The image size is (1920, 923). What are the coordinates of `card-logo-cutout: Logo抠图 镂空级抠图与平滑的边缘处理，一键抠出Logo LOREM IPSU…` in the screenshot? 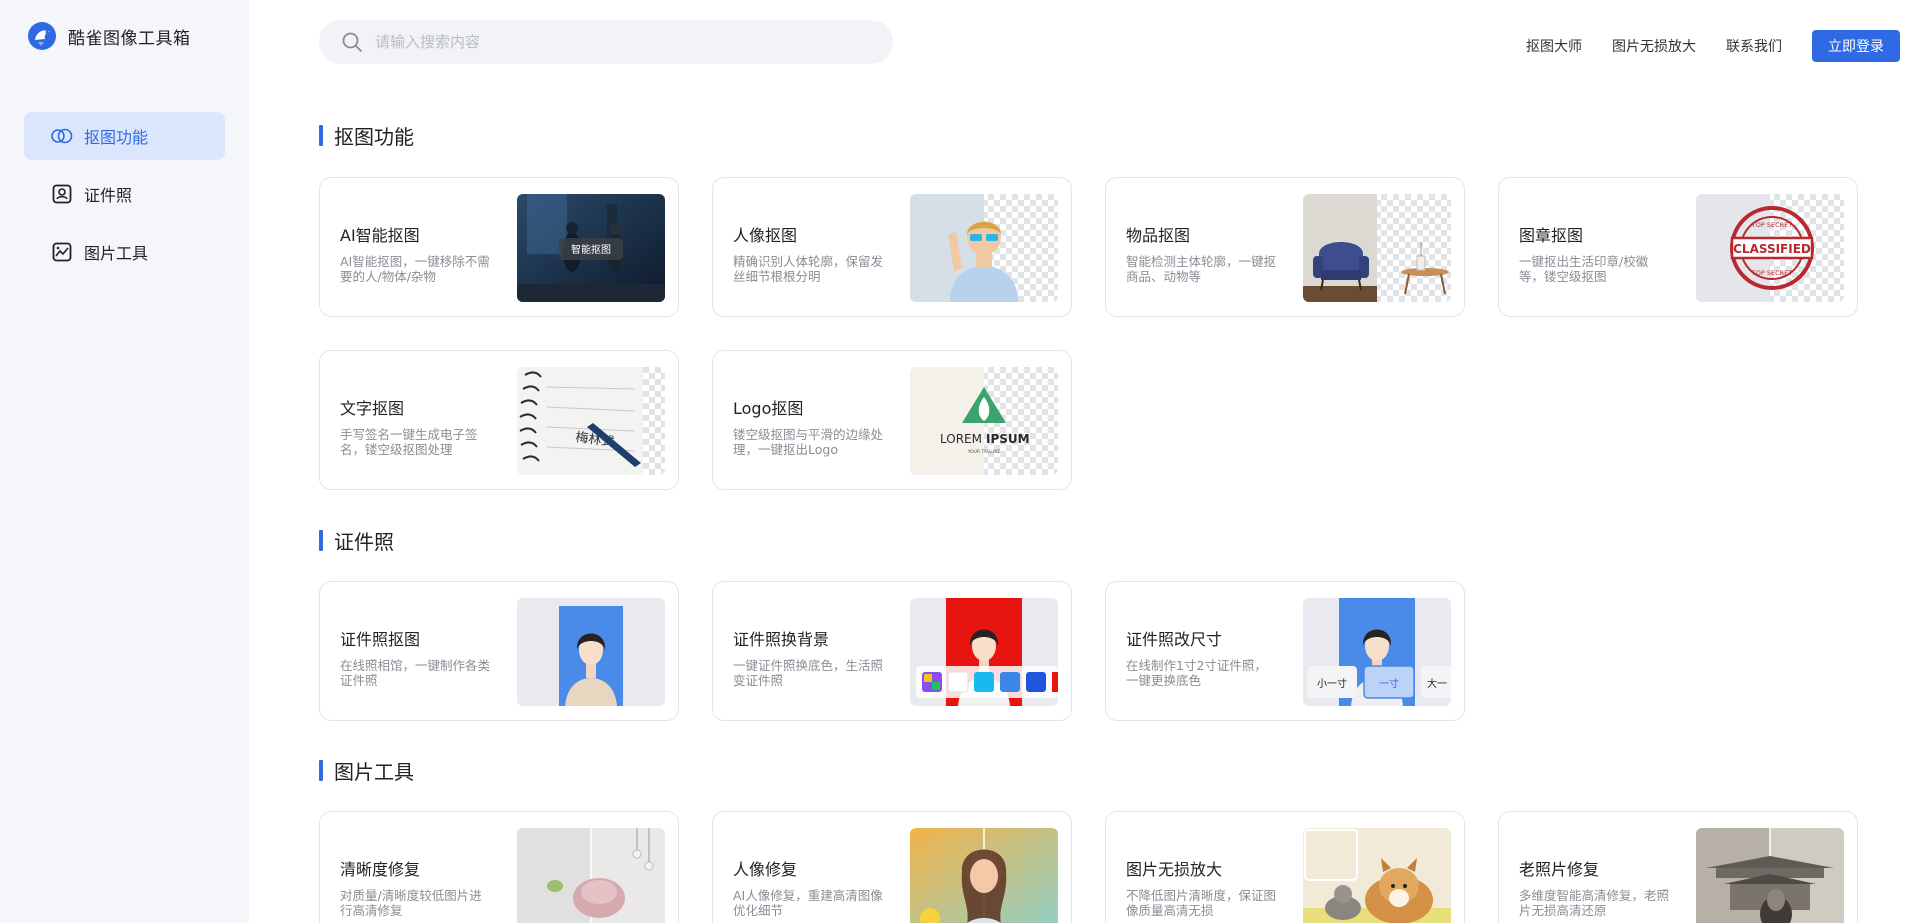 It's located at (892, 420).